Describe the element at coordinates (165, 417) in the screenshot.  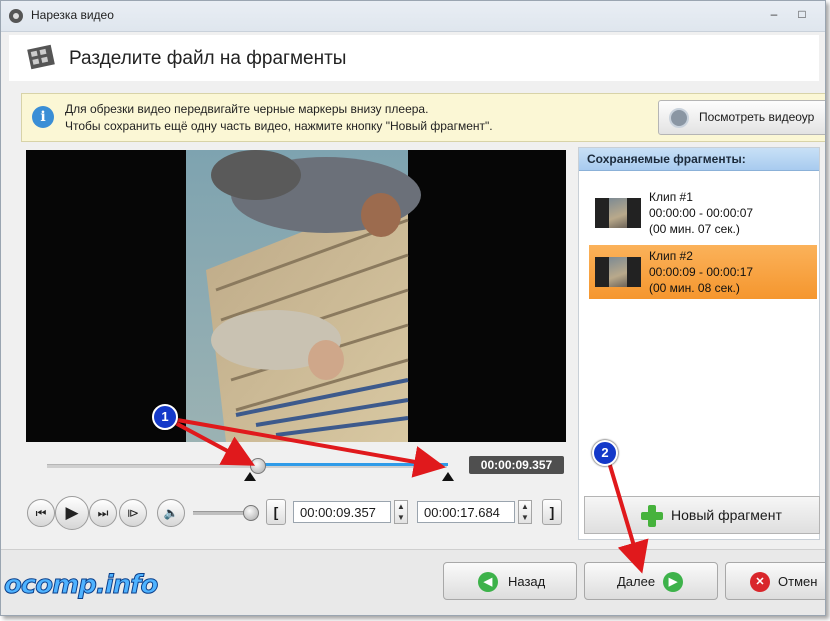
I see `annotation-badge-1: 1` at that location.